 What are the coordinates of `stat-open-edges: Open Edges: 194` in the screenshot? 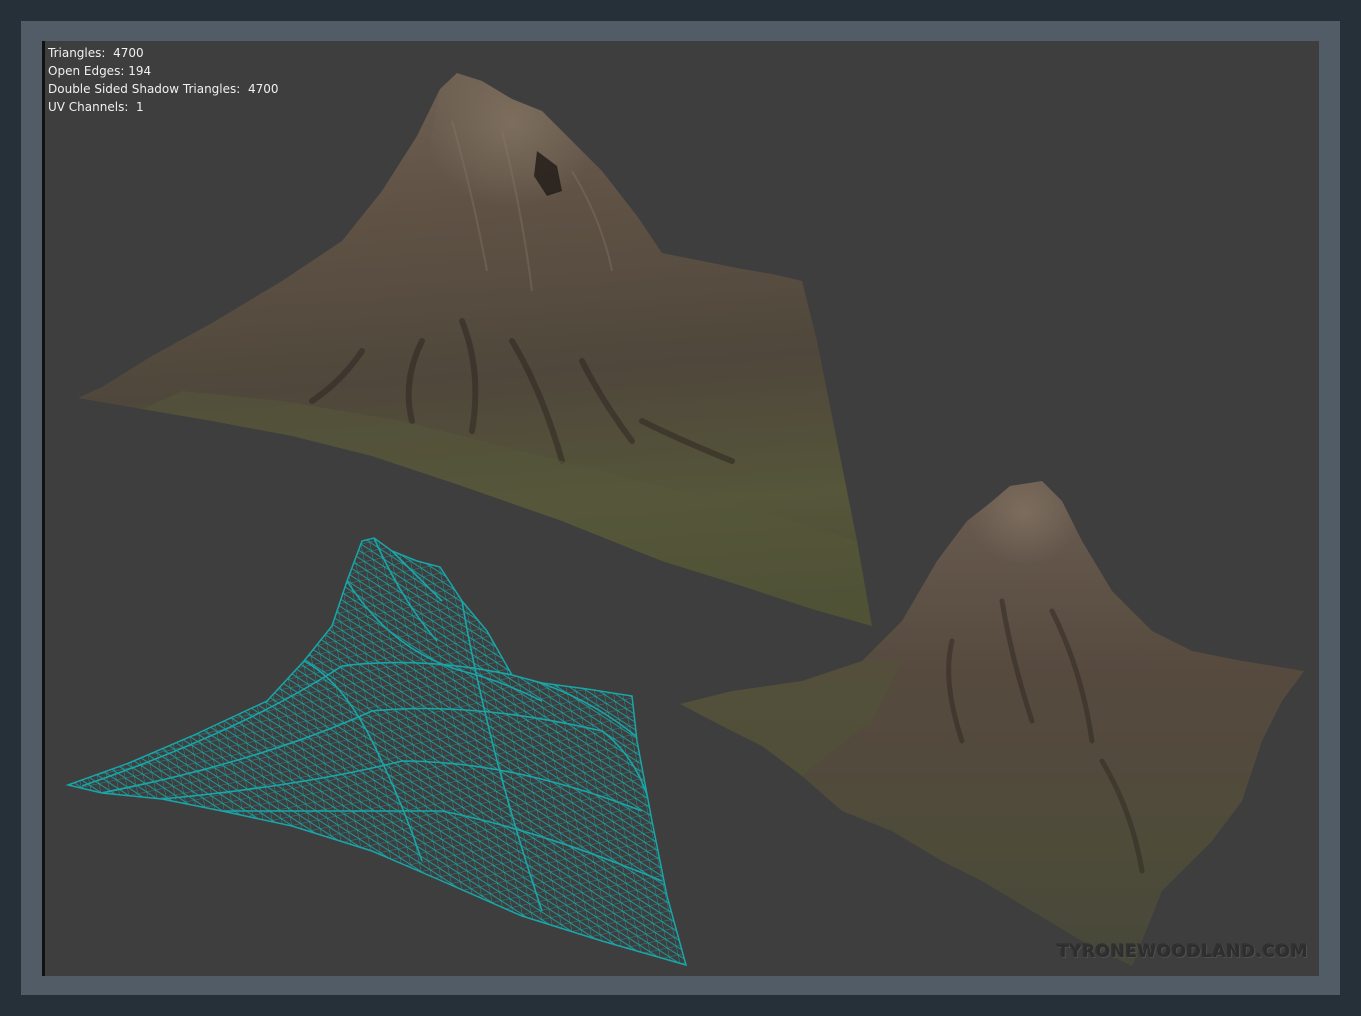 It's located at (100, 71).